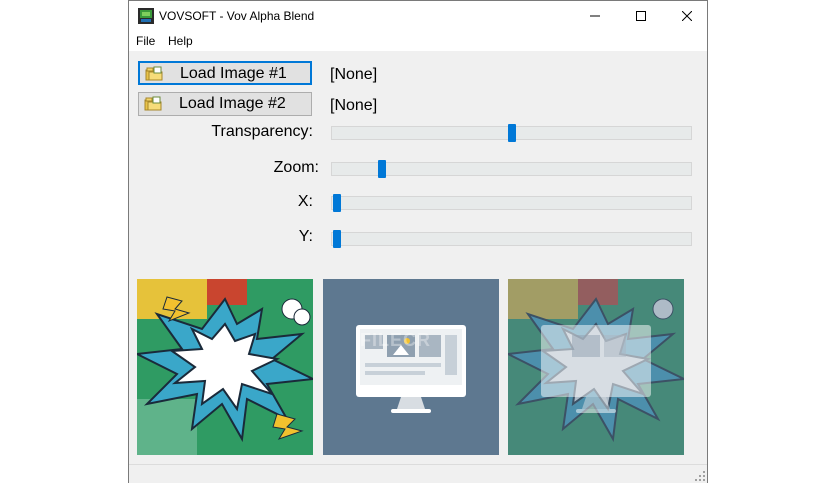 Image resolution: width=836 pixels, height=484 pixels. What do you see at coordinates (232, 103) in the screenshot?
I see `load-image-2-label: Load Image #2` at bounding box center [232, 103].